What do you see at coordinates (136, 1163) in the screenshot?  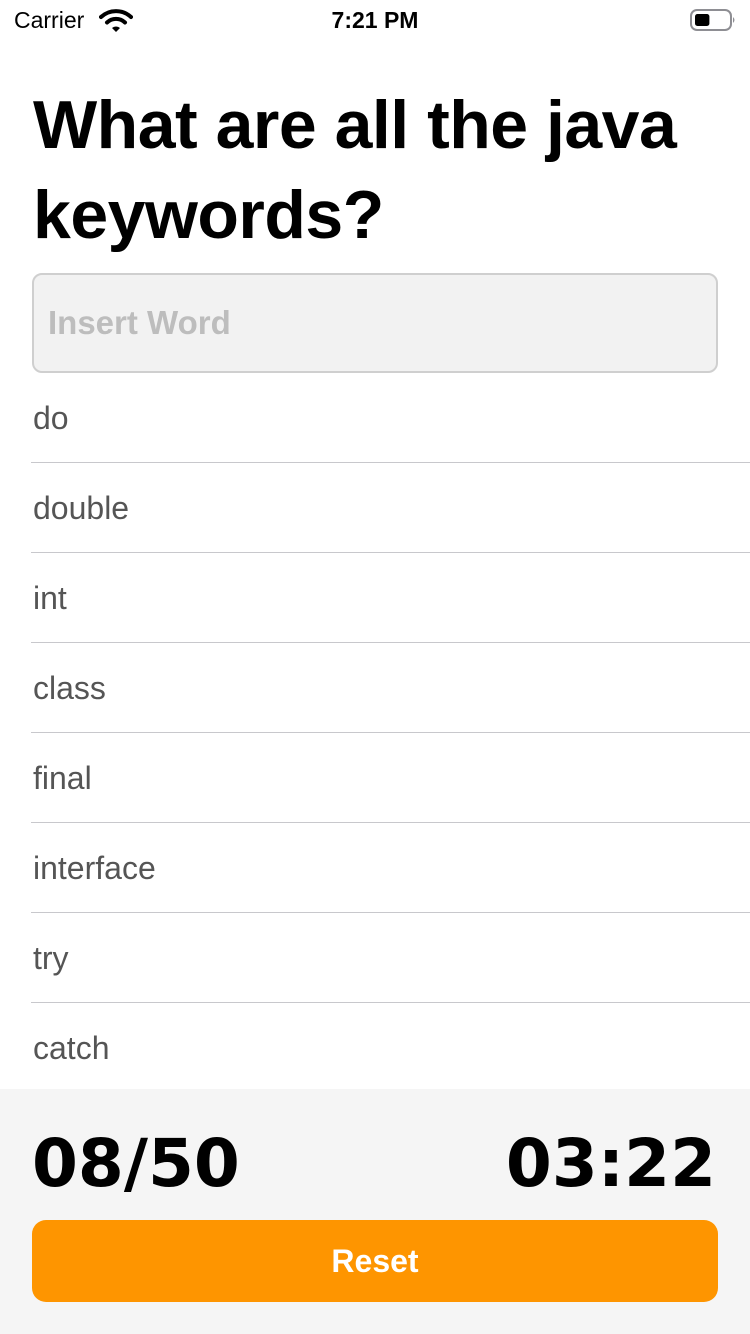 I see `score-counter: 08/50` at bounding box center [136, 1163].